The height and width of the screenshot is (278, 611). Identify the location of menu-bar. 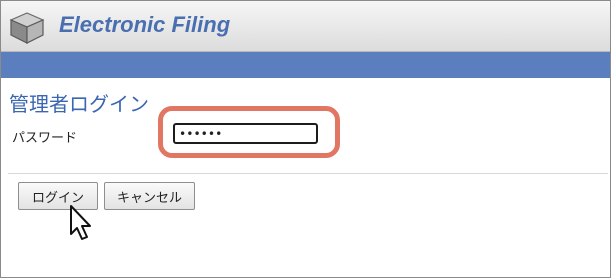
(305, 65).